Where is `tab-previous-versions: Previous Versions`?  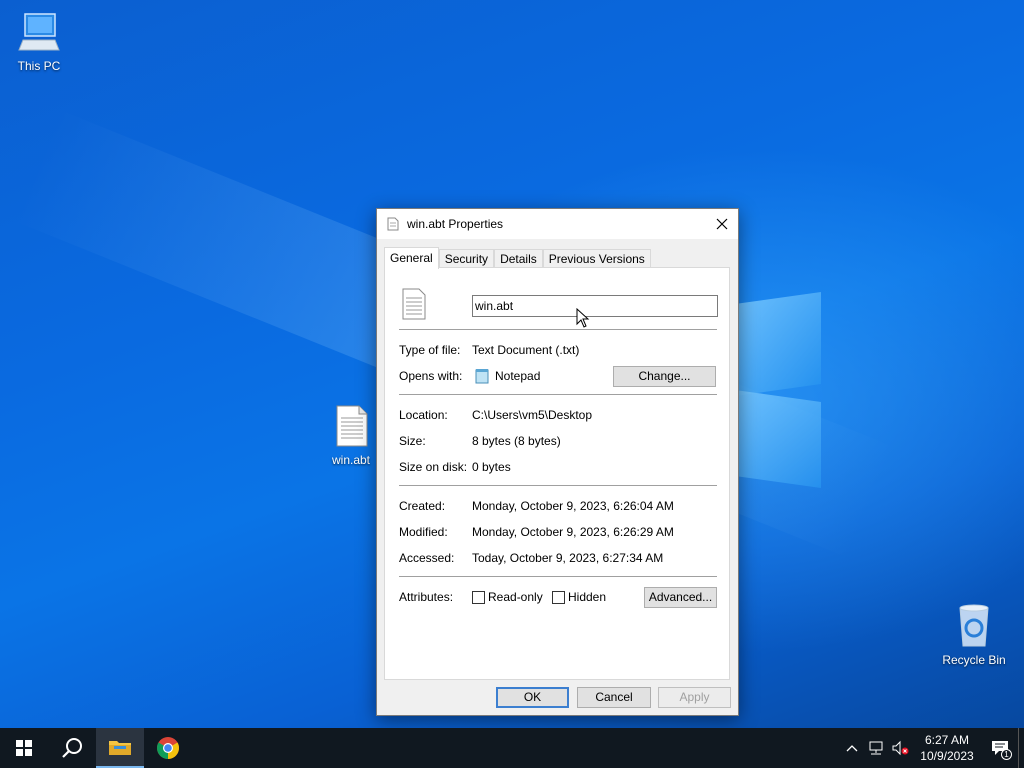
tab-previous-versions: Previous Versions is located at coordinates (596, 258).